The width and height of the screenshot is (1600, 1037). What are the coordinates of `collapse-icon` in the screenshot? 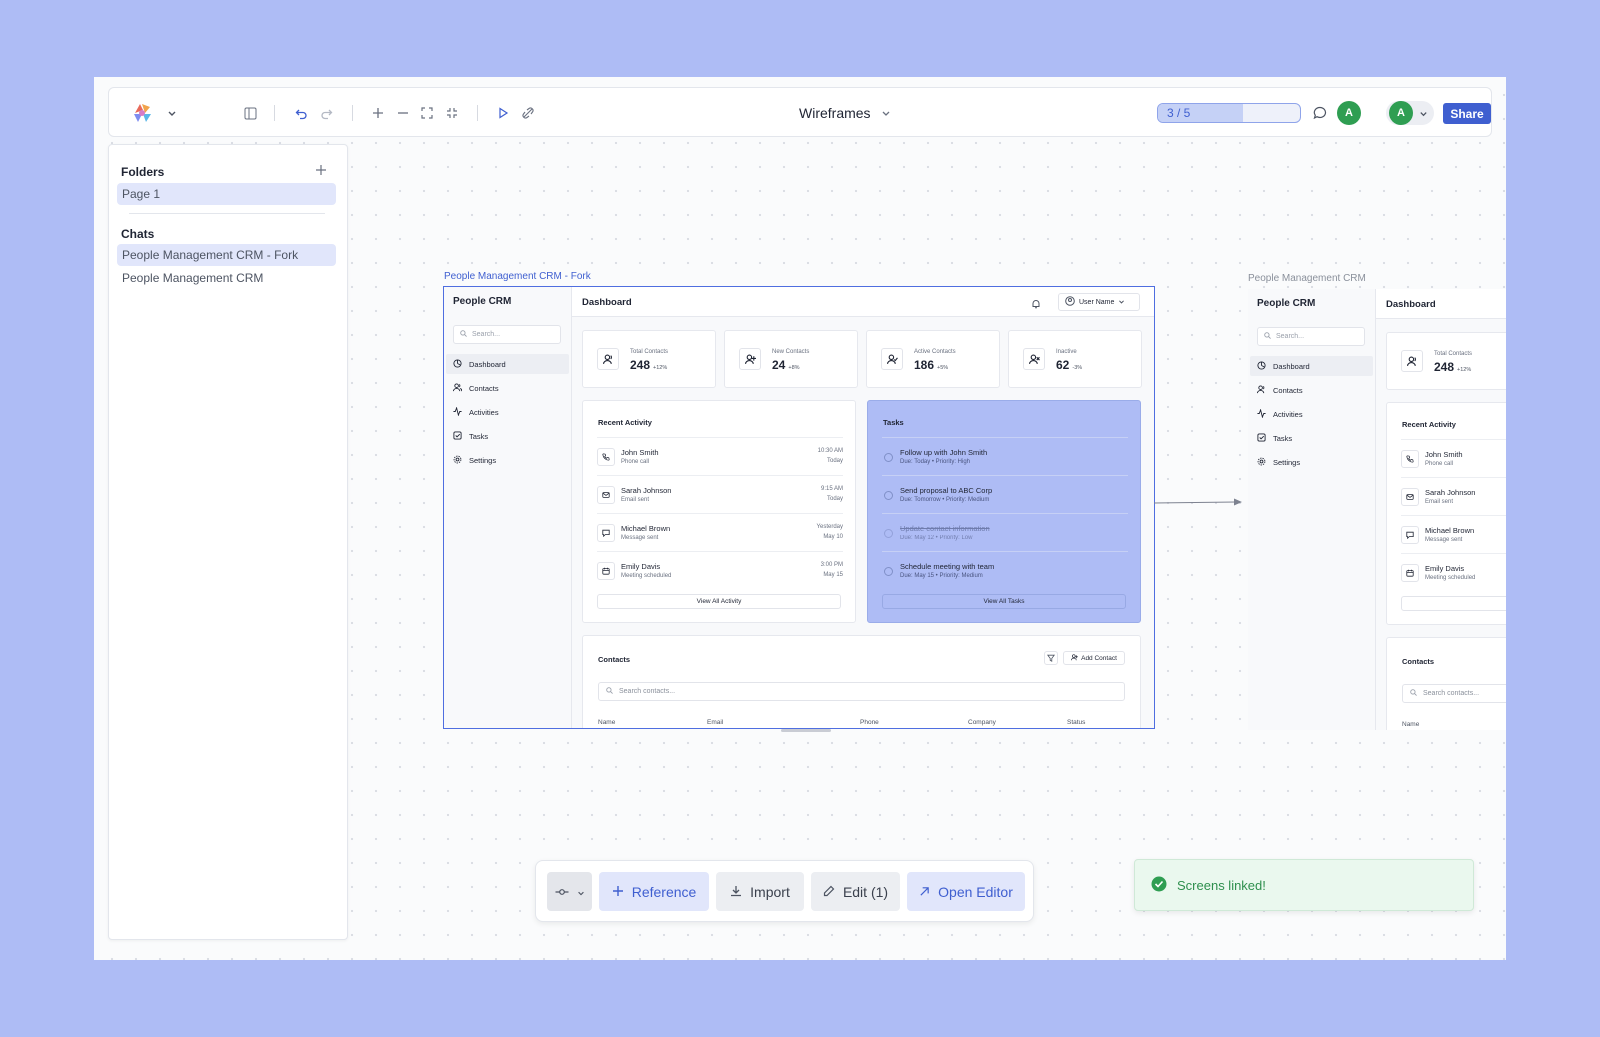 It's located at (452, 113).